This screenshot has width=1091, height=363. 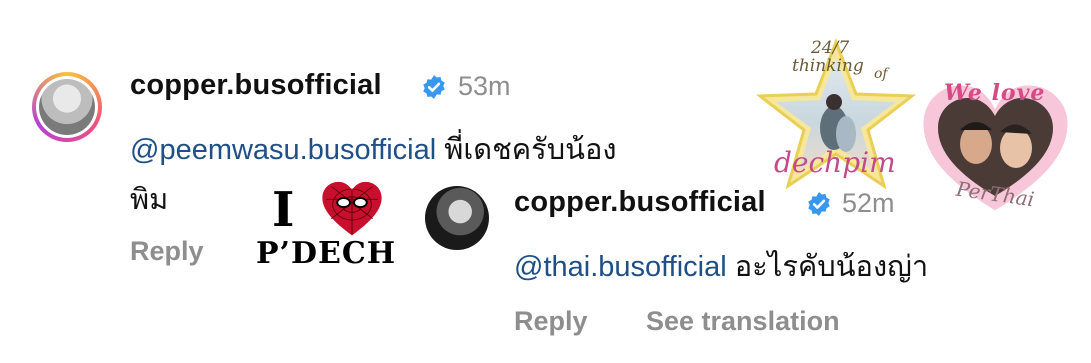 I want to click on i-love-pdech-sticker: I P’DECH, so click(x=335, y=227).